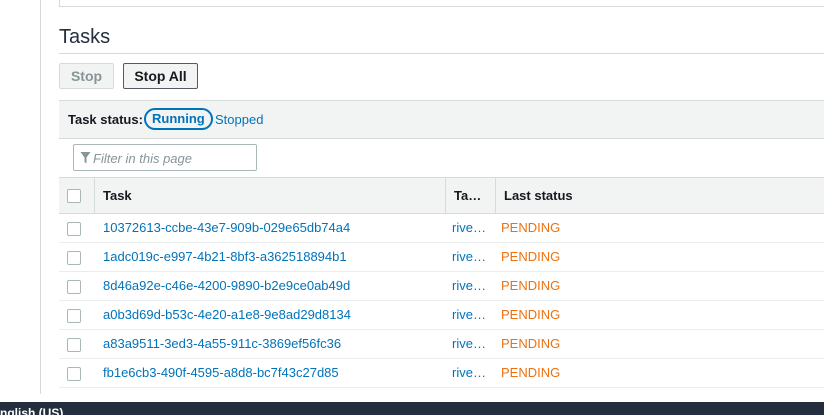  What do you see at coordinates (226, 286) in the screenshot?
I see `task-id-link: 8d46a92e-c46e-4200-9890-b2e9ce0ab49d` at bounding box center [226, 286].